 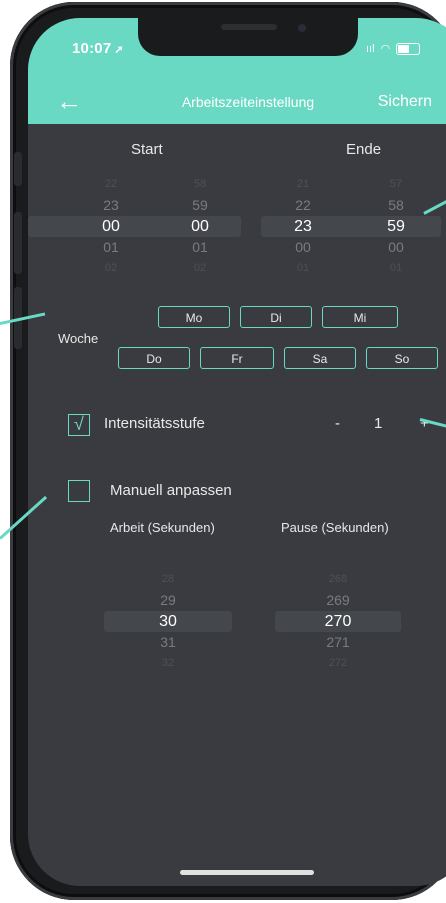 What do you see at coordinates (360, 317) in the screenshot?
I see `day-button-mi: Mi` at bounding box center [360, 317].